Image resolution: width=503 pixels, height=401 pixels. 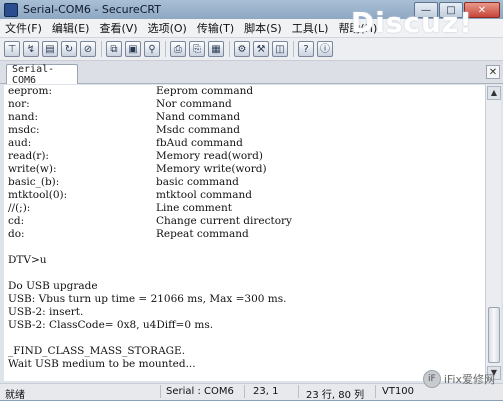 What do you see at coordinates (197, 182) in the screenshot?
I see `command-description: basic command` at bounding box center [197, 182].